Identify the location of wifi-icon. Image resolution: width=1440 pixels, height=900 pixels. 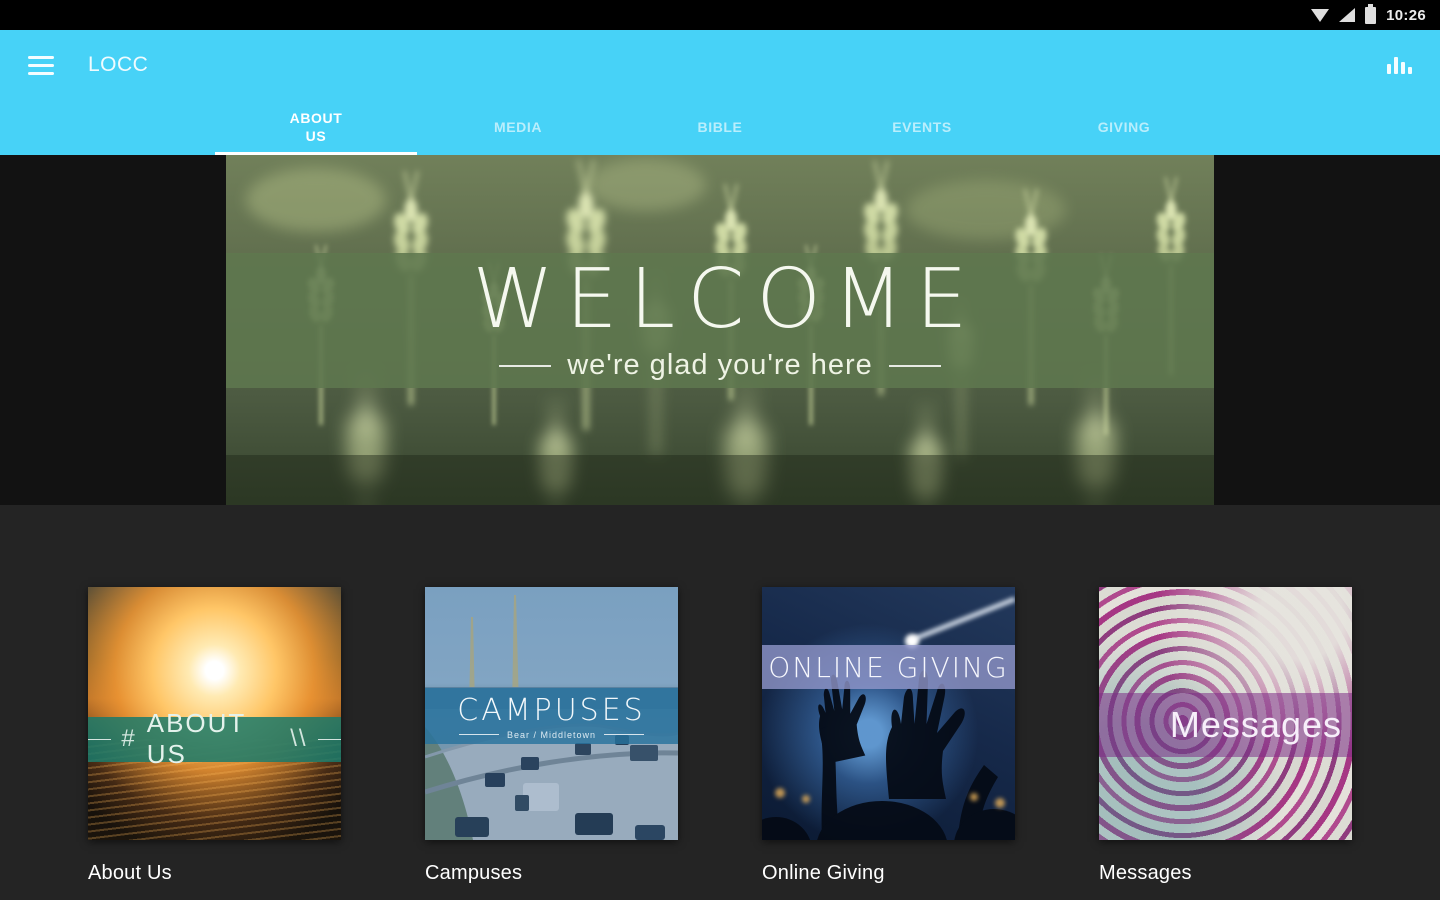
(1320, 15).